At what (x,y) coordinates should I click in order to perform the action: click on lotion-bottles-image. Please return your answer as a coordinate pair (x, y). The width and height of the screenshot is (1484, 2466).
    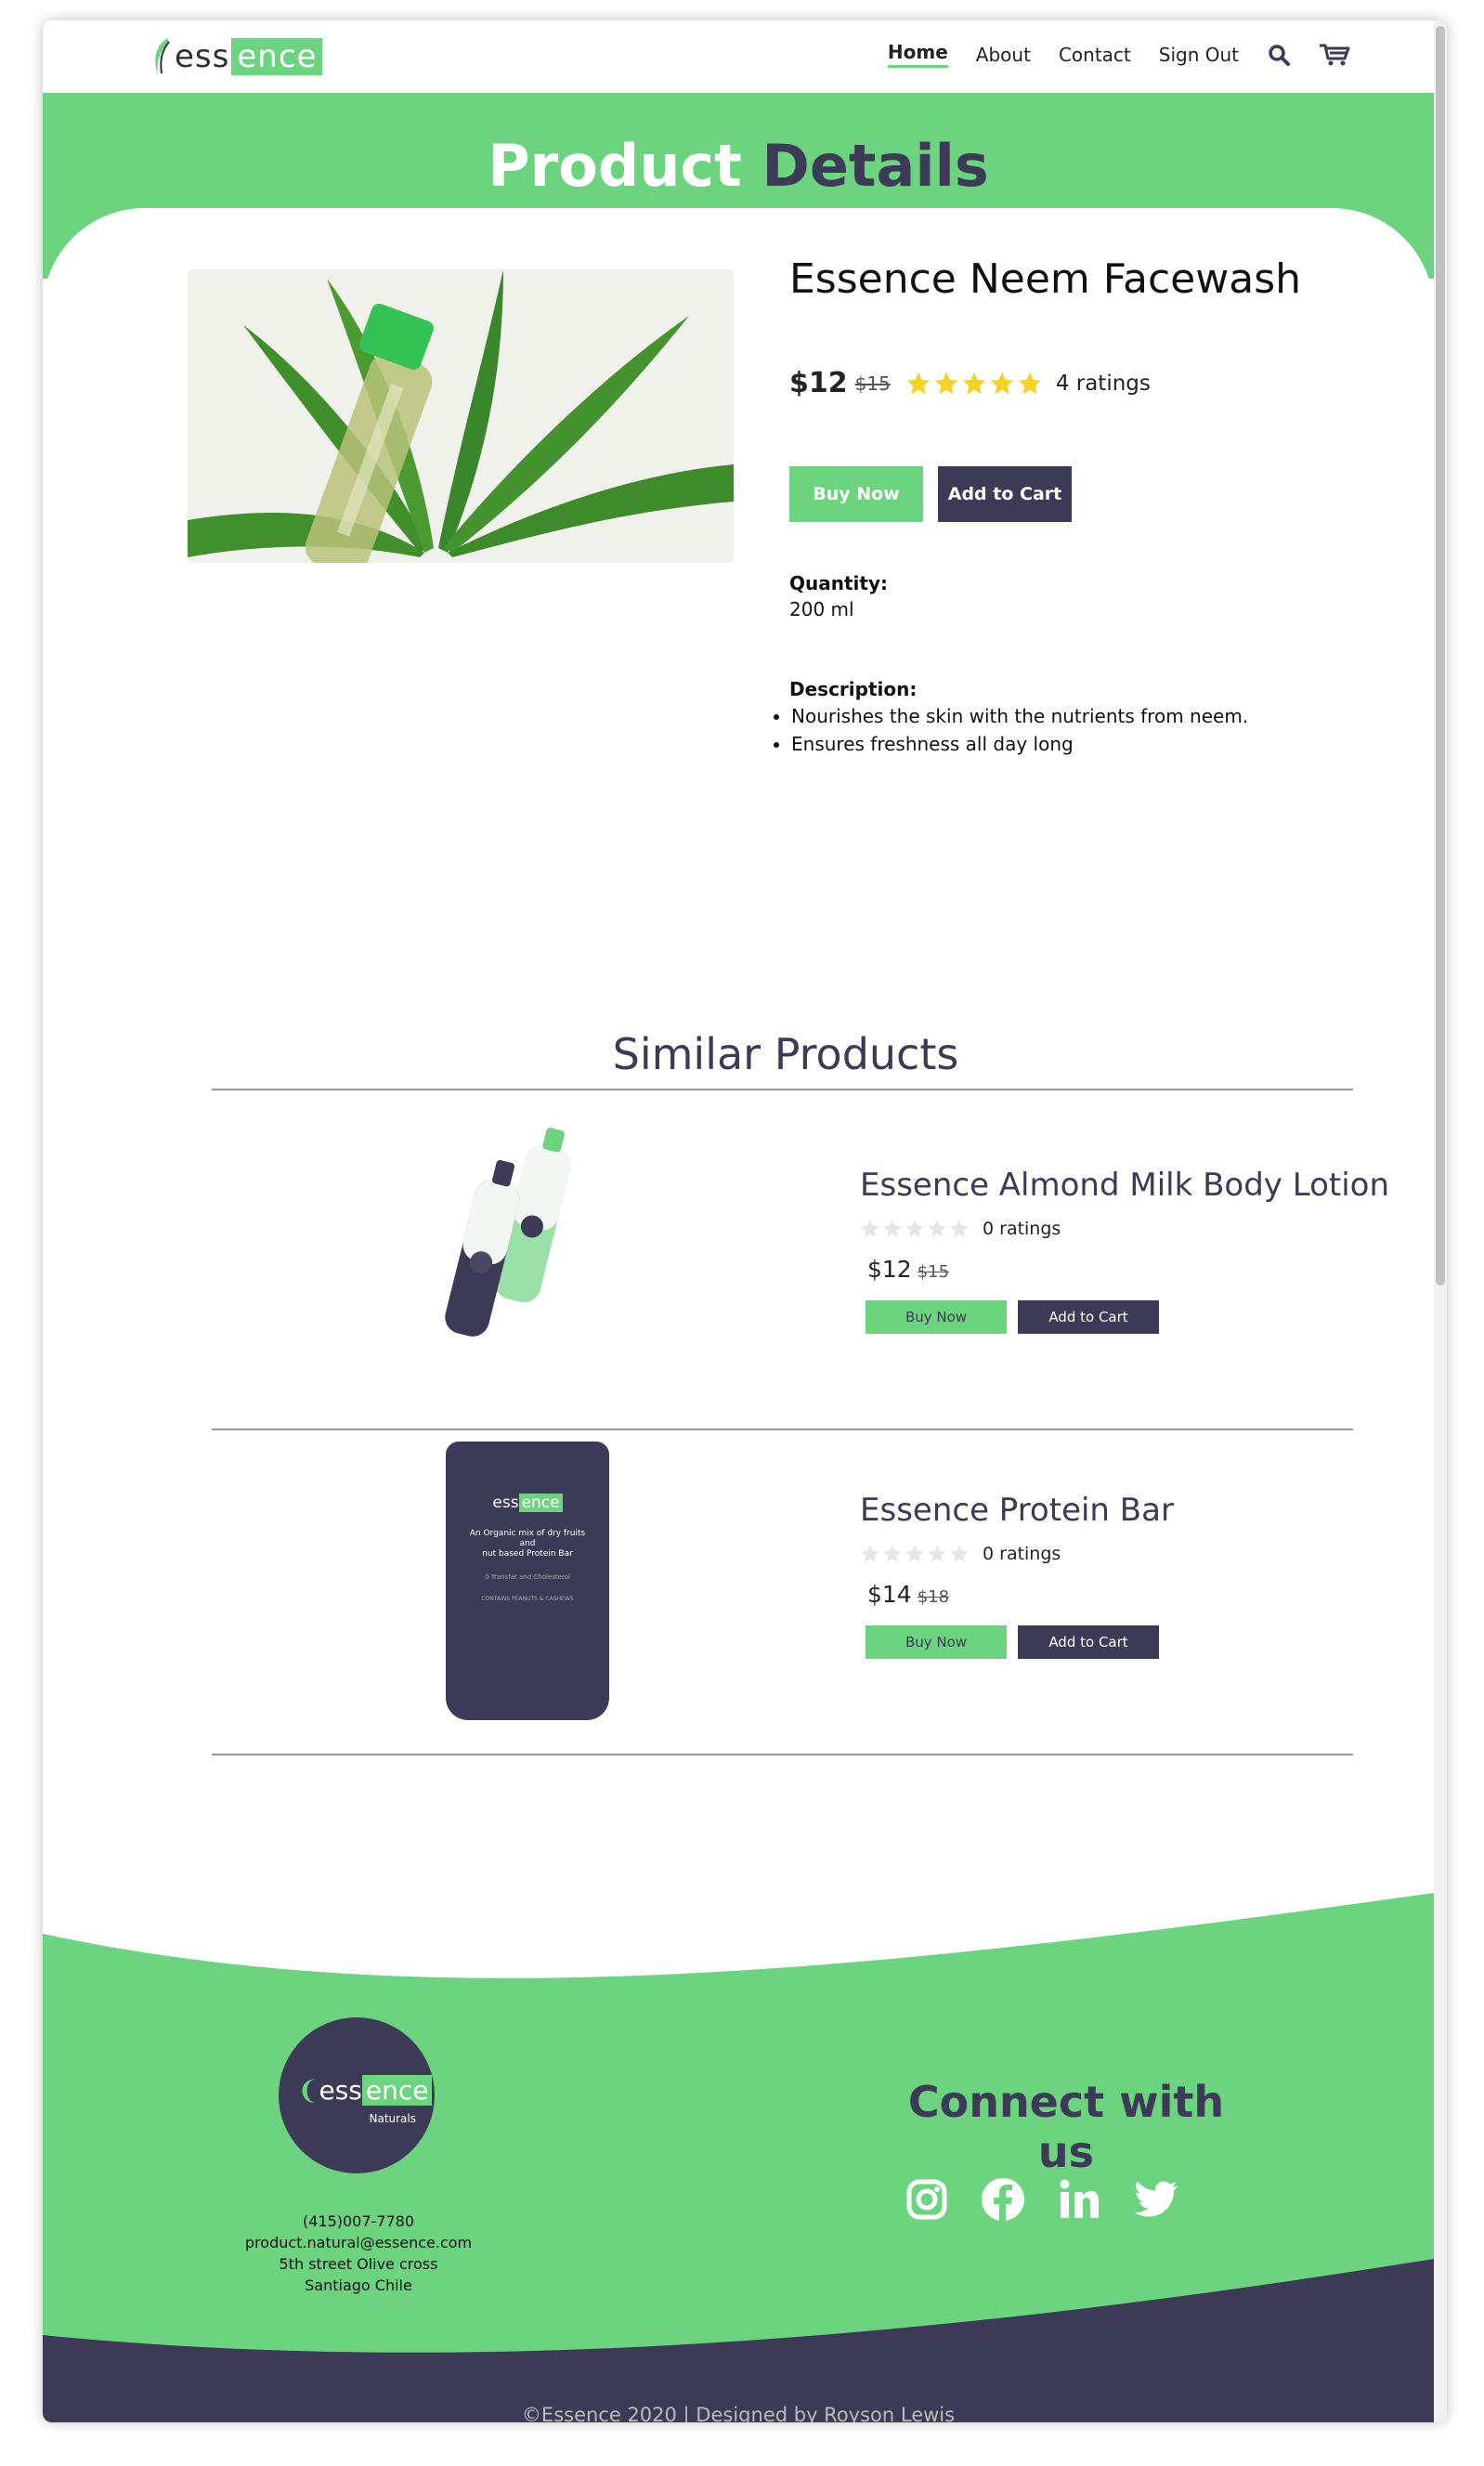
    Looking at the image, I should click on (508, 1232).